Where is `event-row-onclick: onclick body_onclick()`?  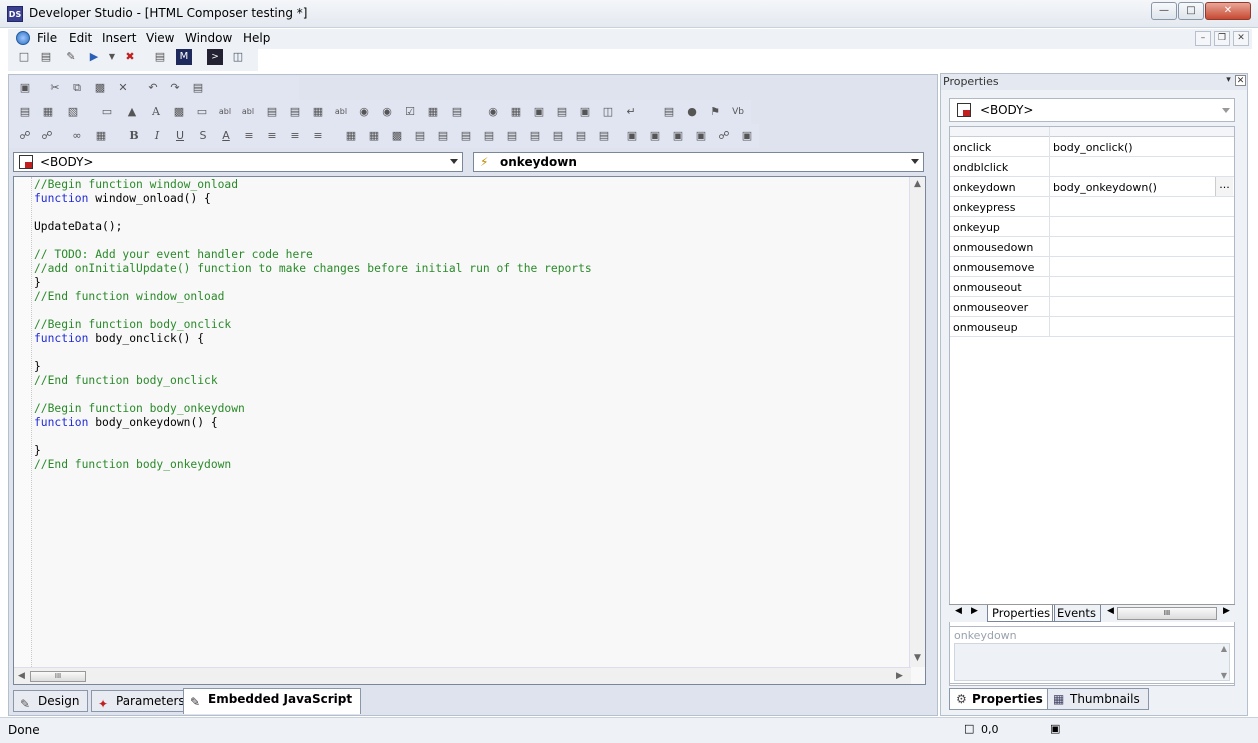
event-row-onclick: onclick body_onclick() is located at coordinates (1092, 147).